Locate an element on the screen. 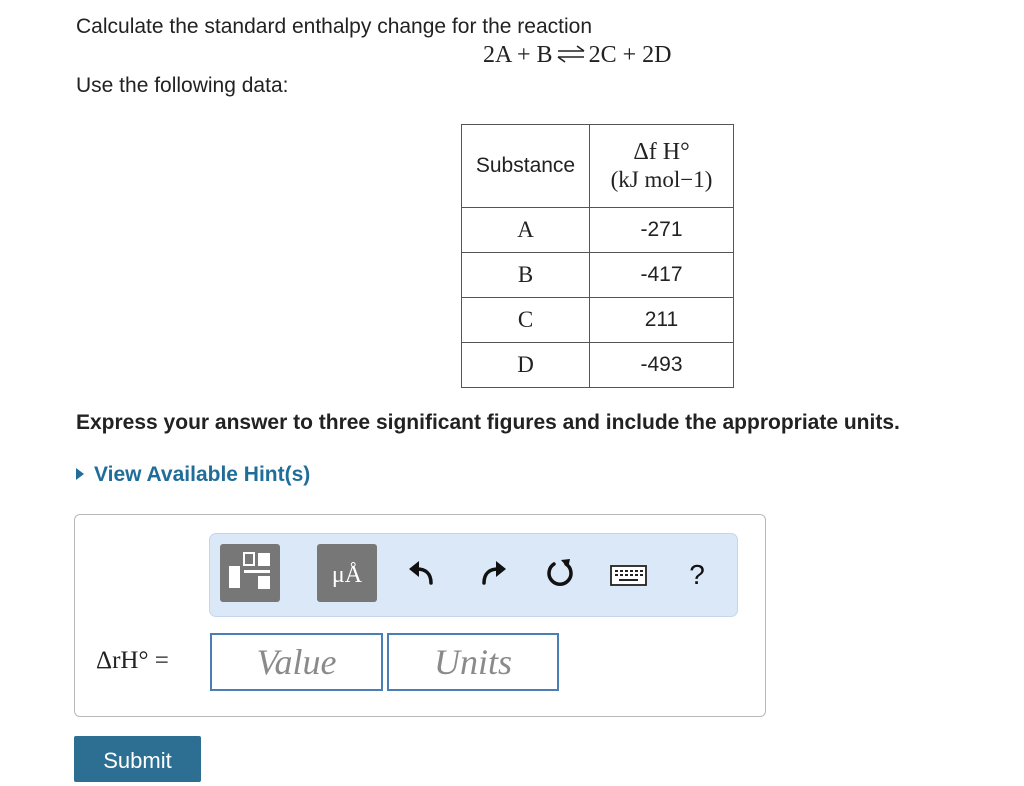  reset-icon is located at coordinates (560, 572).